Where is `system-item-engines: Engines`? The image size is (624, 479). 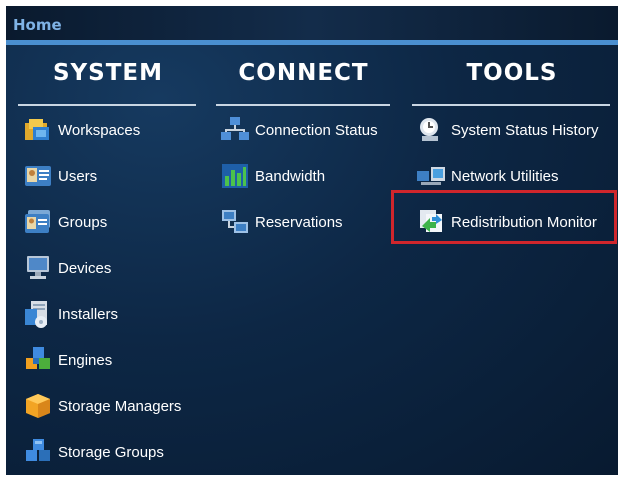
system-item-engines: Engines is located at coordinates (67, 360).